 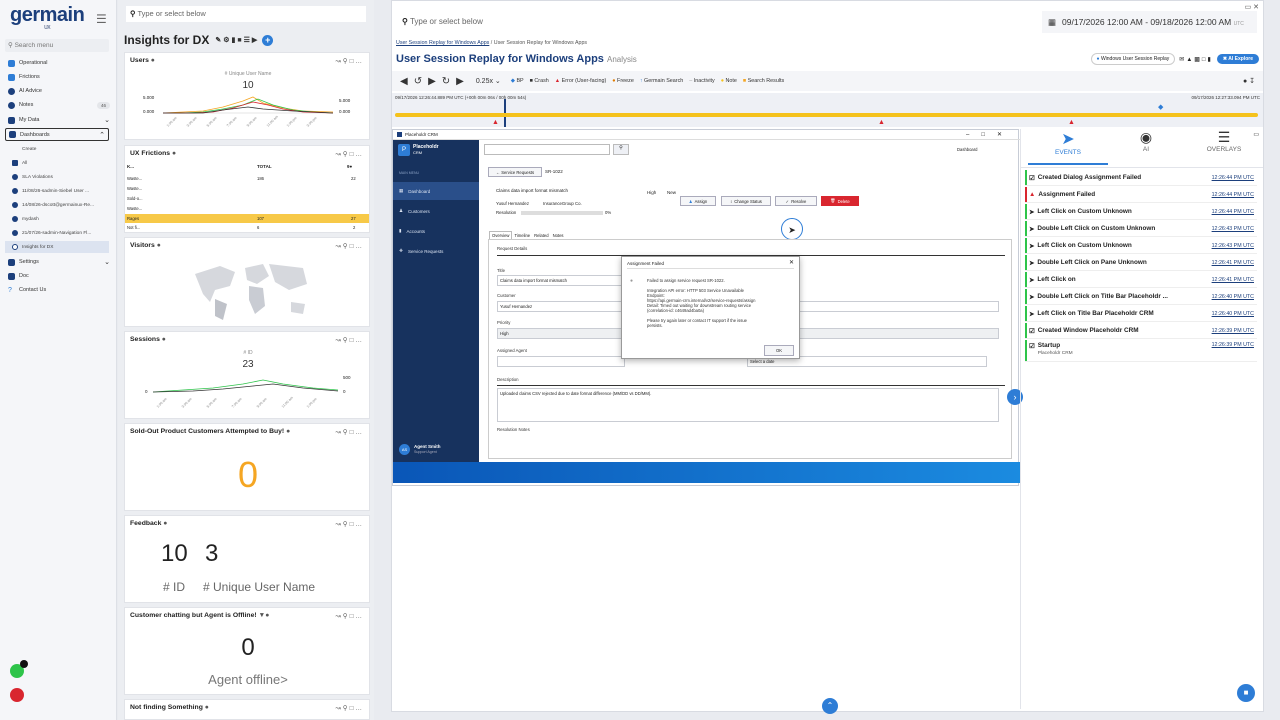 What do you see at coordinates (63, 177) in the screenshot?
I see `nav-sub-sla: SLA Violations` at bounding box center [63, 177].